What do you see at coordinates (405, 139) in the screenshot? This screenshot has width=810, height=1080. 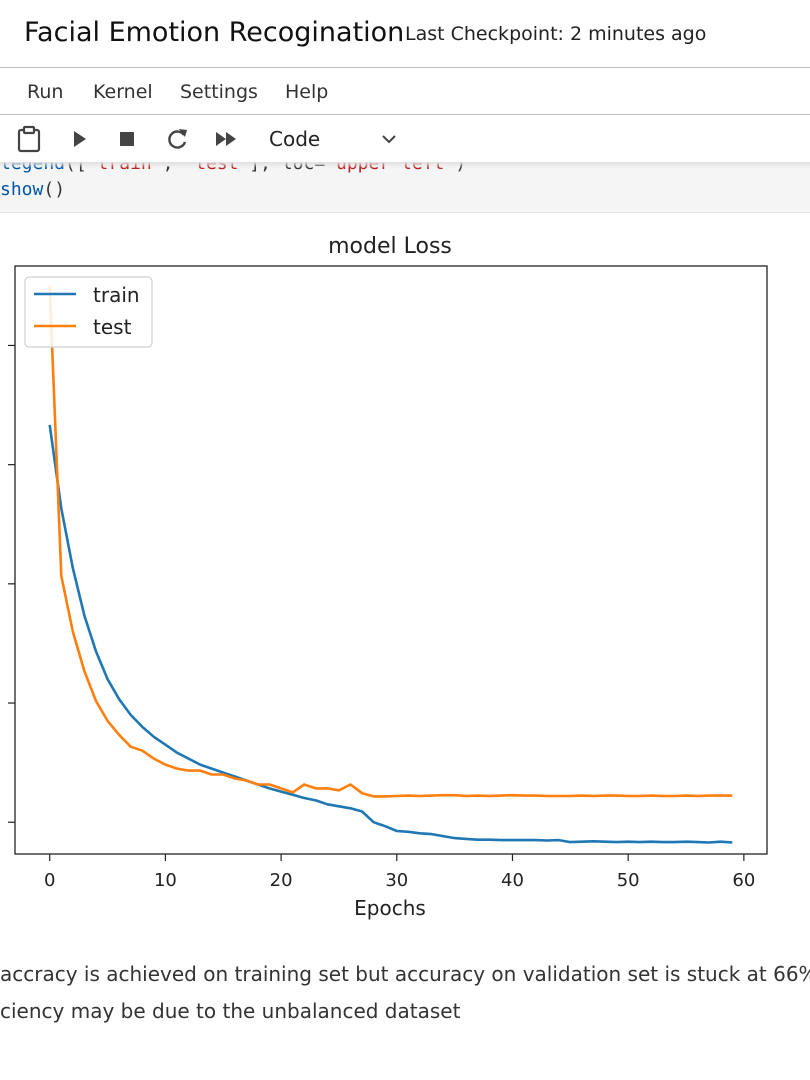 I see `notebook-toolbar` at bounding box center [405, 139].